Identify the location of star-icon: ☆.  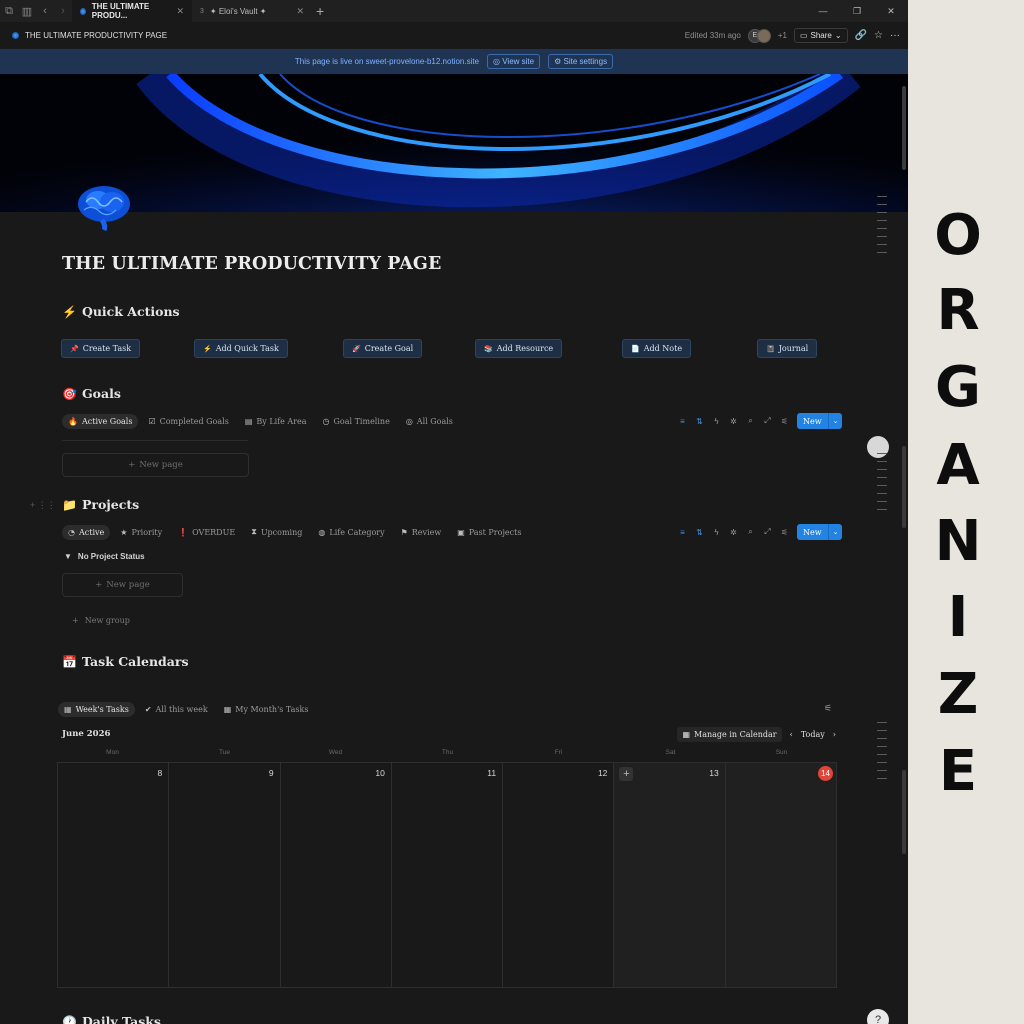
(878, 35).